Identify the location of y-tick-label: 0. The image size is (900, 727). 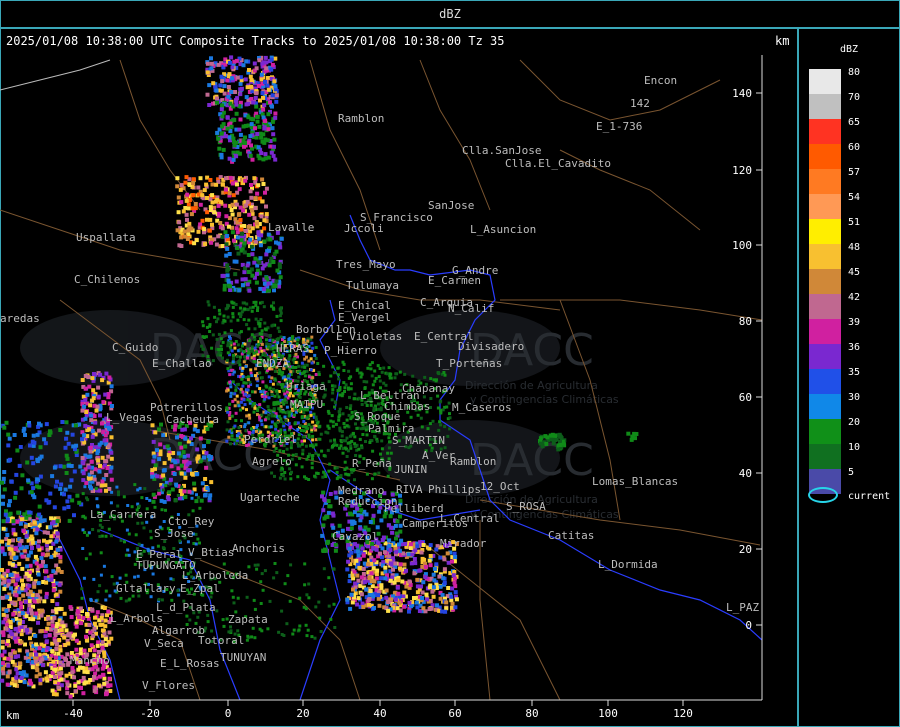
(748, 625).